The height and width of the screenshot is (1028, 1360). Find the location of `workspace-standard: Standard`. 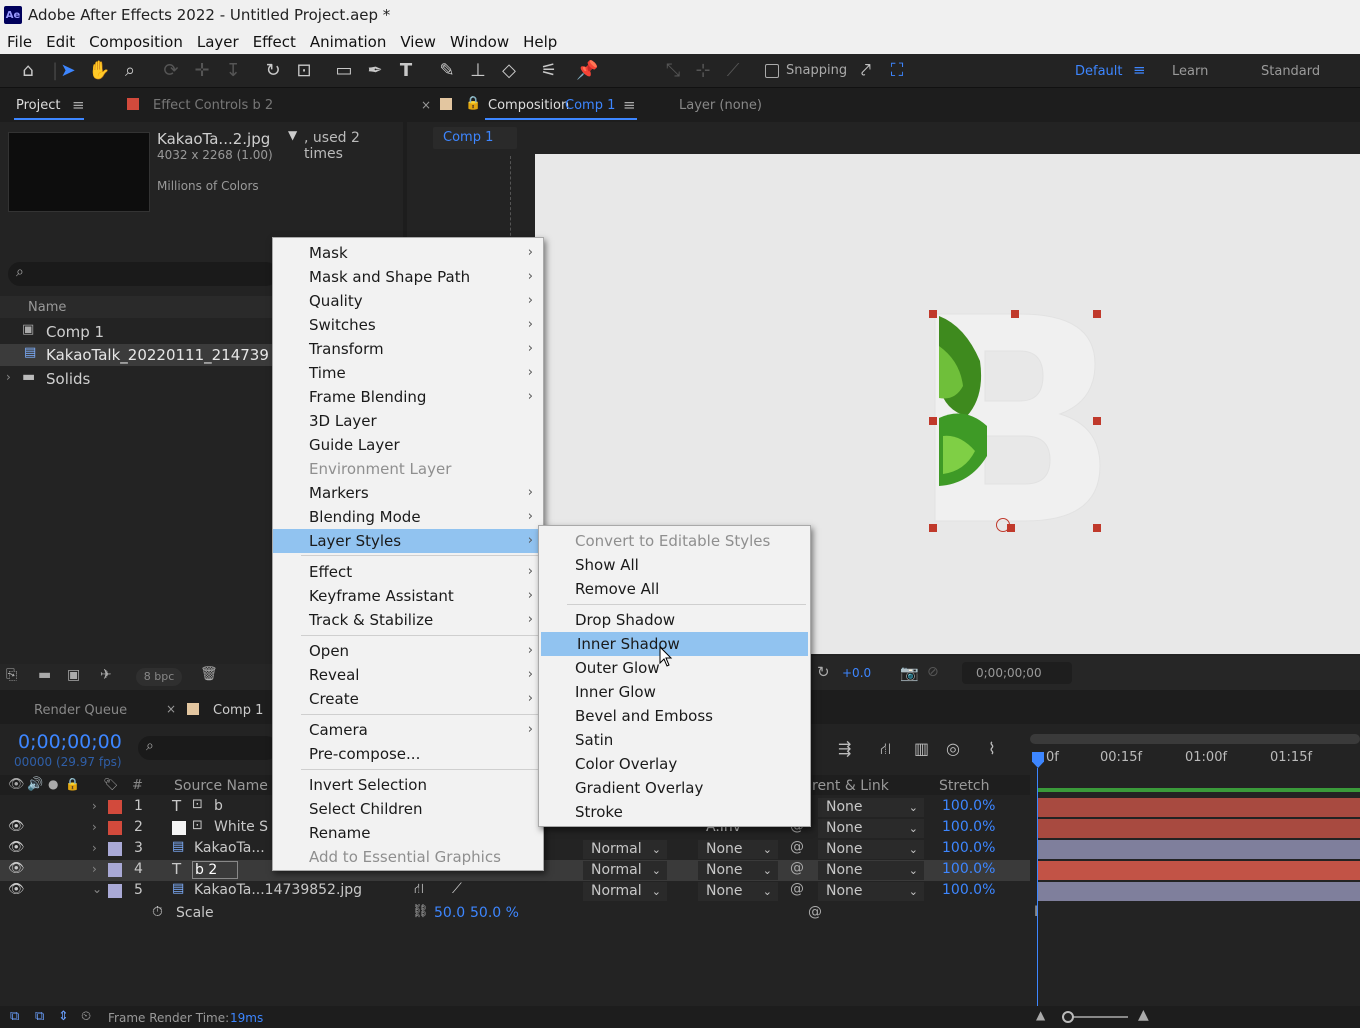

workspace-standard: Standard is located at coordinates (1290, 71).